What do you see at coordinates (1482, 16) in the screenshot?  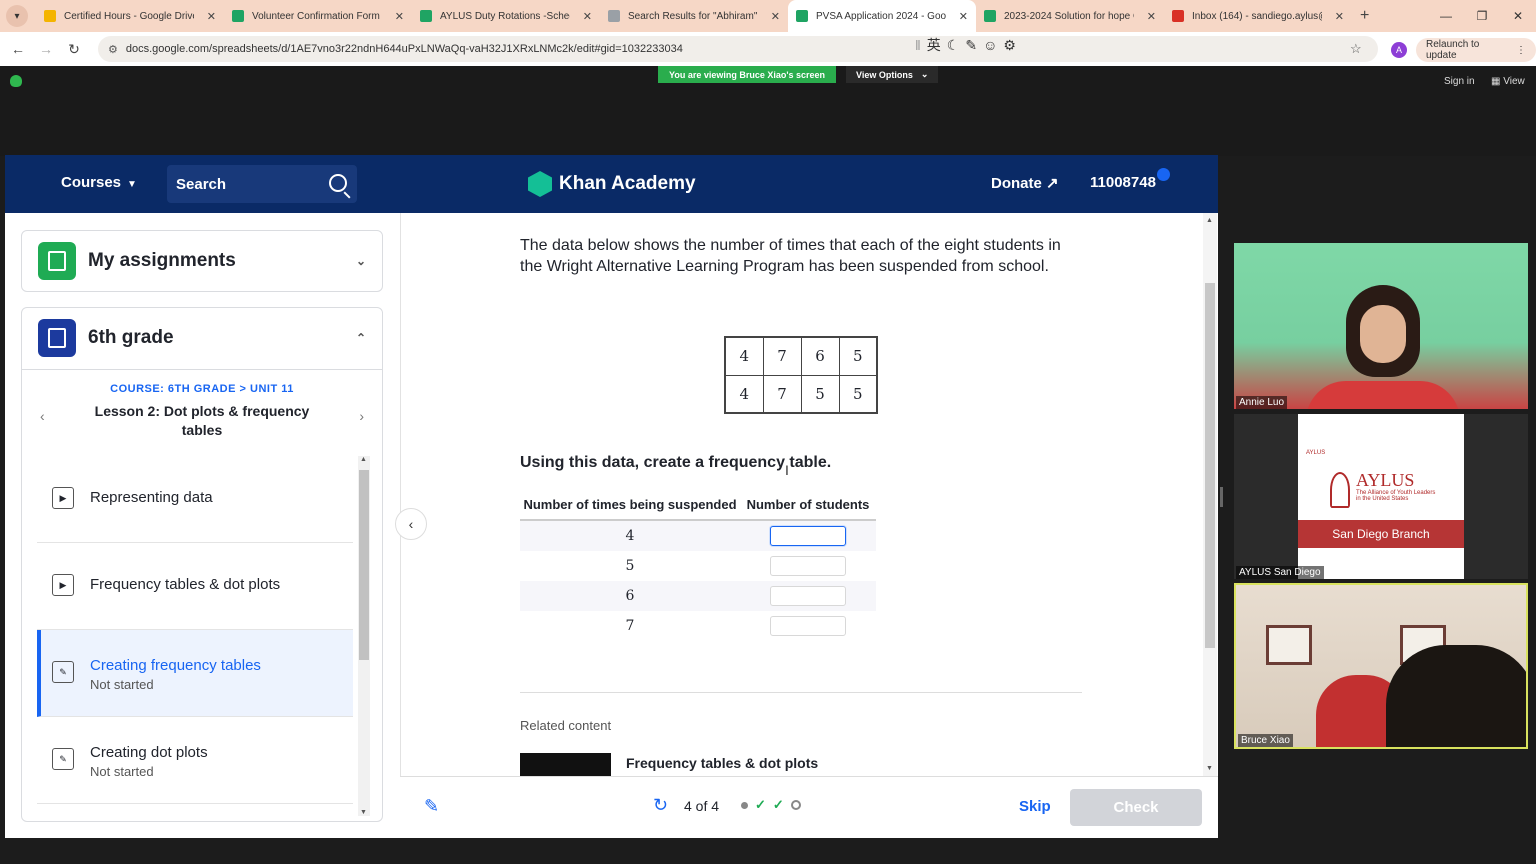 I see `restore-icon: ❐` at bounding box center [1482, 16].